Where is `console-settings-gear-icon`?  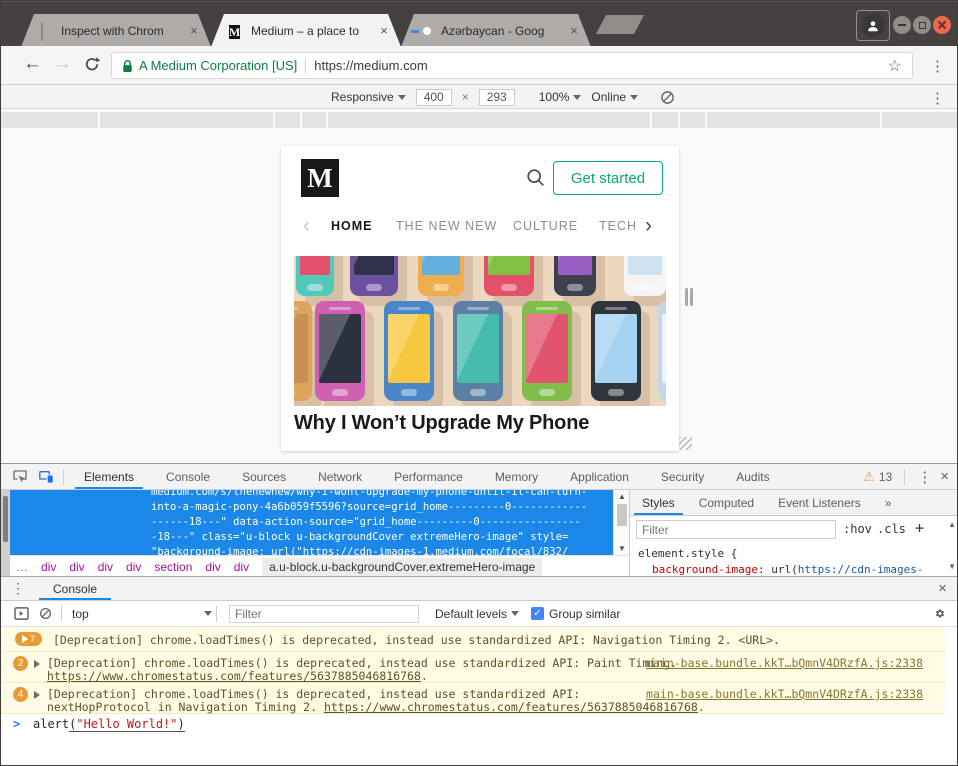 console-settings-gear-icon is located at coordinates (946, 614).